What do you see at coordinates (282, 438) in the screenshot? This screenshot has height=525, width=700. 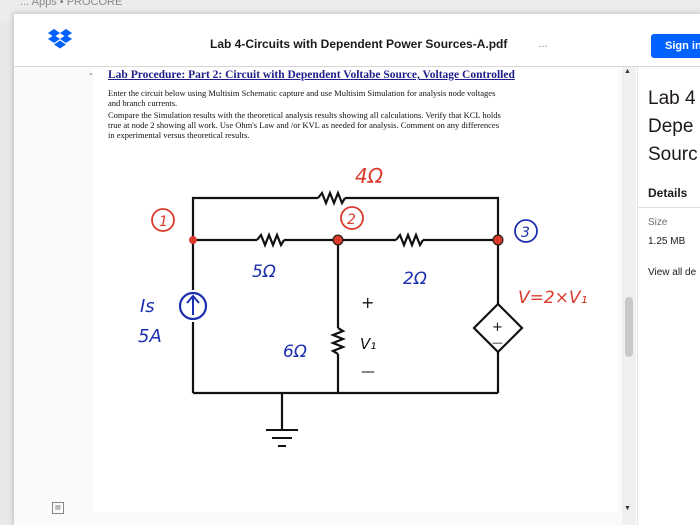 I see `ground-icon` at bounding box center [282, 438].